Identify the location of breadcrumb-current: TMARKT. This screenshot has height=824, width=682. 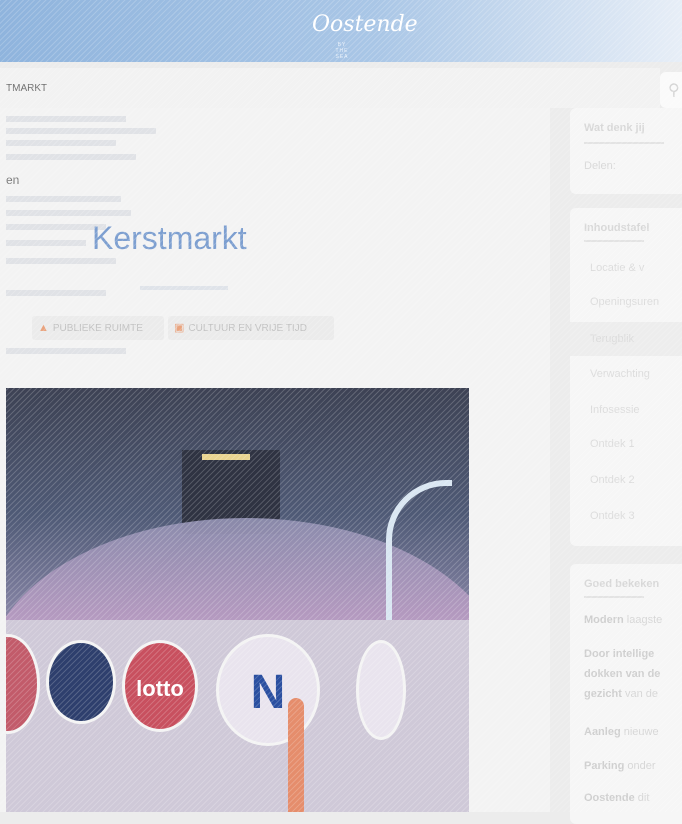
(26, 88).